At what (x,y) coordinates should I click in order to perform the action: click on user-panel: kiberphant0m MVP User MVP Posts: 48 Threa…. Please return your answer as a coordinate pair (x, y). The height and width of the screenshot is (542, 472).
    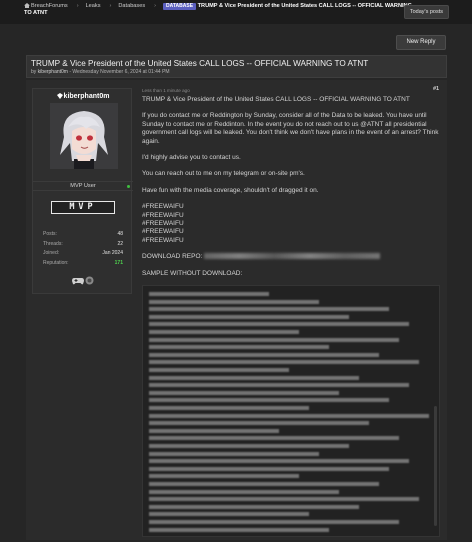
    Looking at the image, I should click on (82, 191).